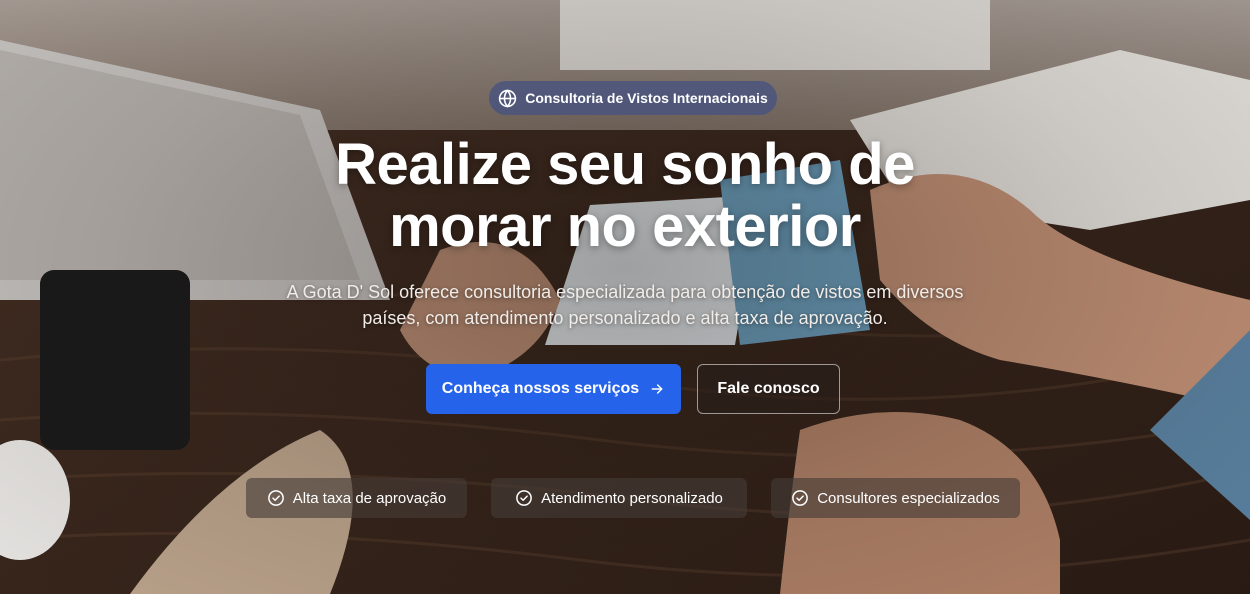  I want to click on badge-label: Consultoria de Vistos Internacionais, so click(646, 98).